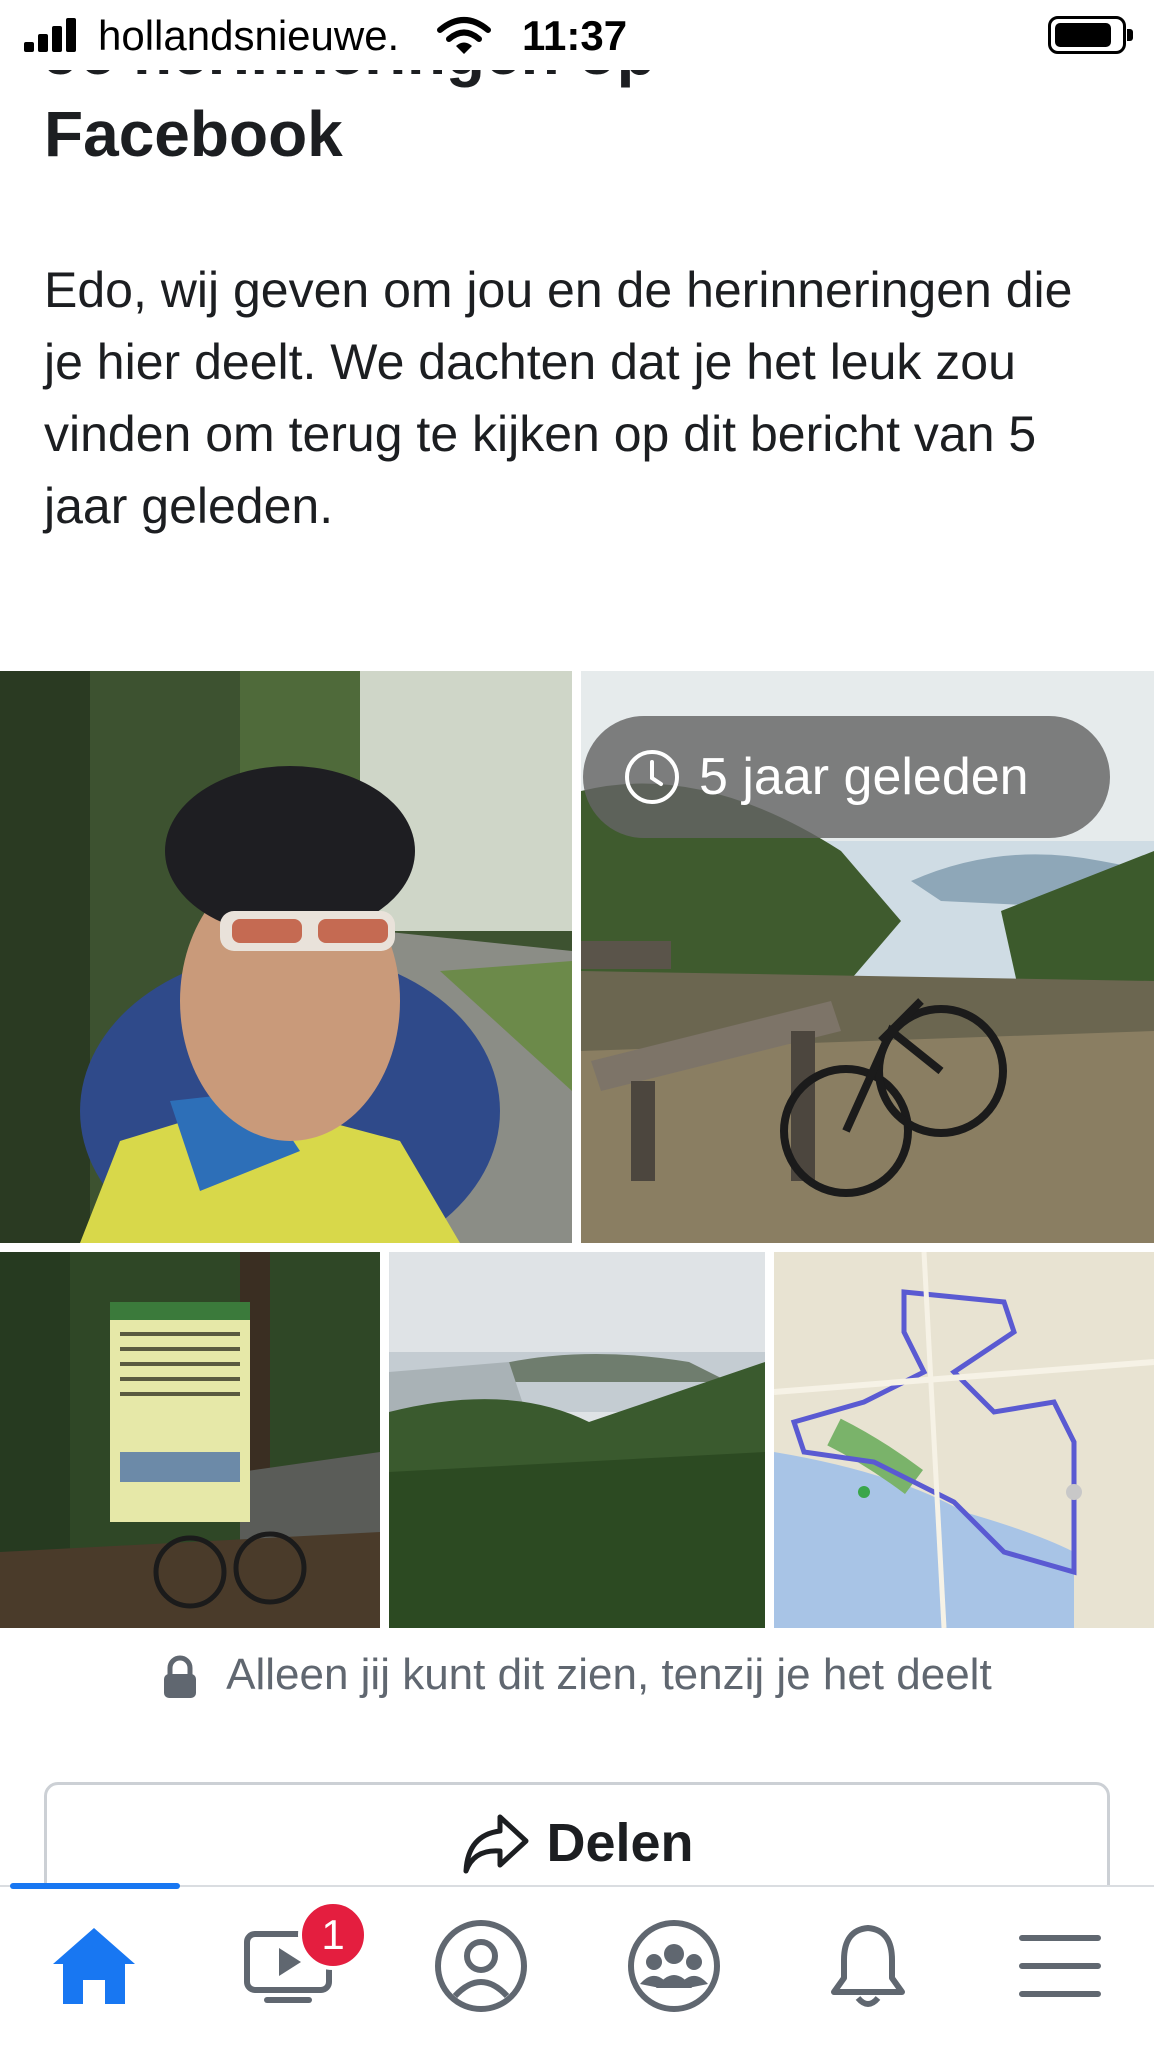  Describe the element at coordinates (95, 1886) in the screenshot. I see `active-tab-indicator` at that location.